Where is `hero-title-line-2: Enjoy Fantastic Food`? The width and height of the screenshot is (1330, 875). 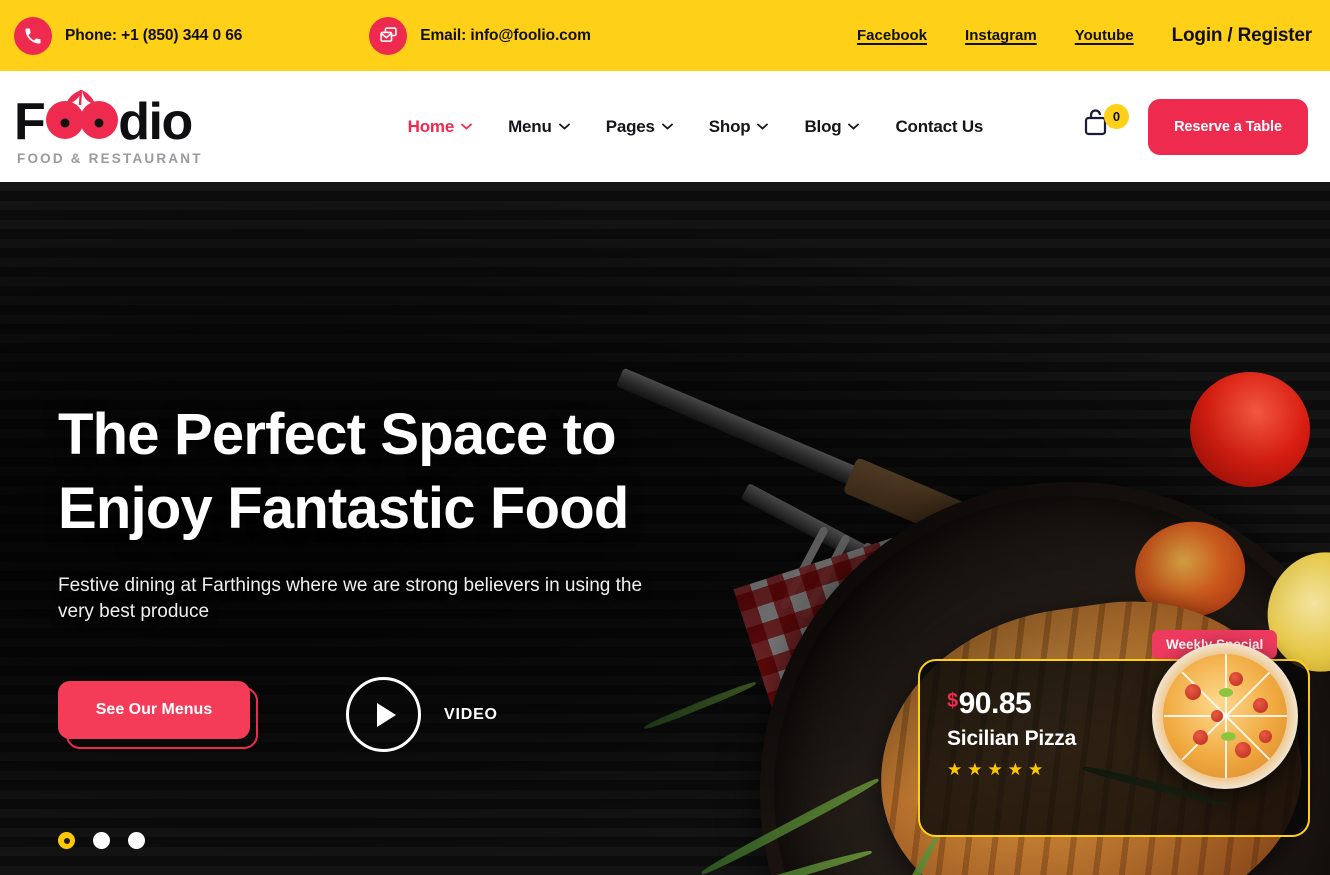 hero-title-line-2: Enjoy Fantastic Food is located at coordinates (343, 509).